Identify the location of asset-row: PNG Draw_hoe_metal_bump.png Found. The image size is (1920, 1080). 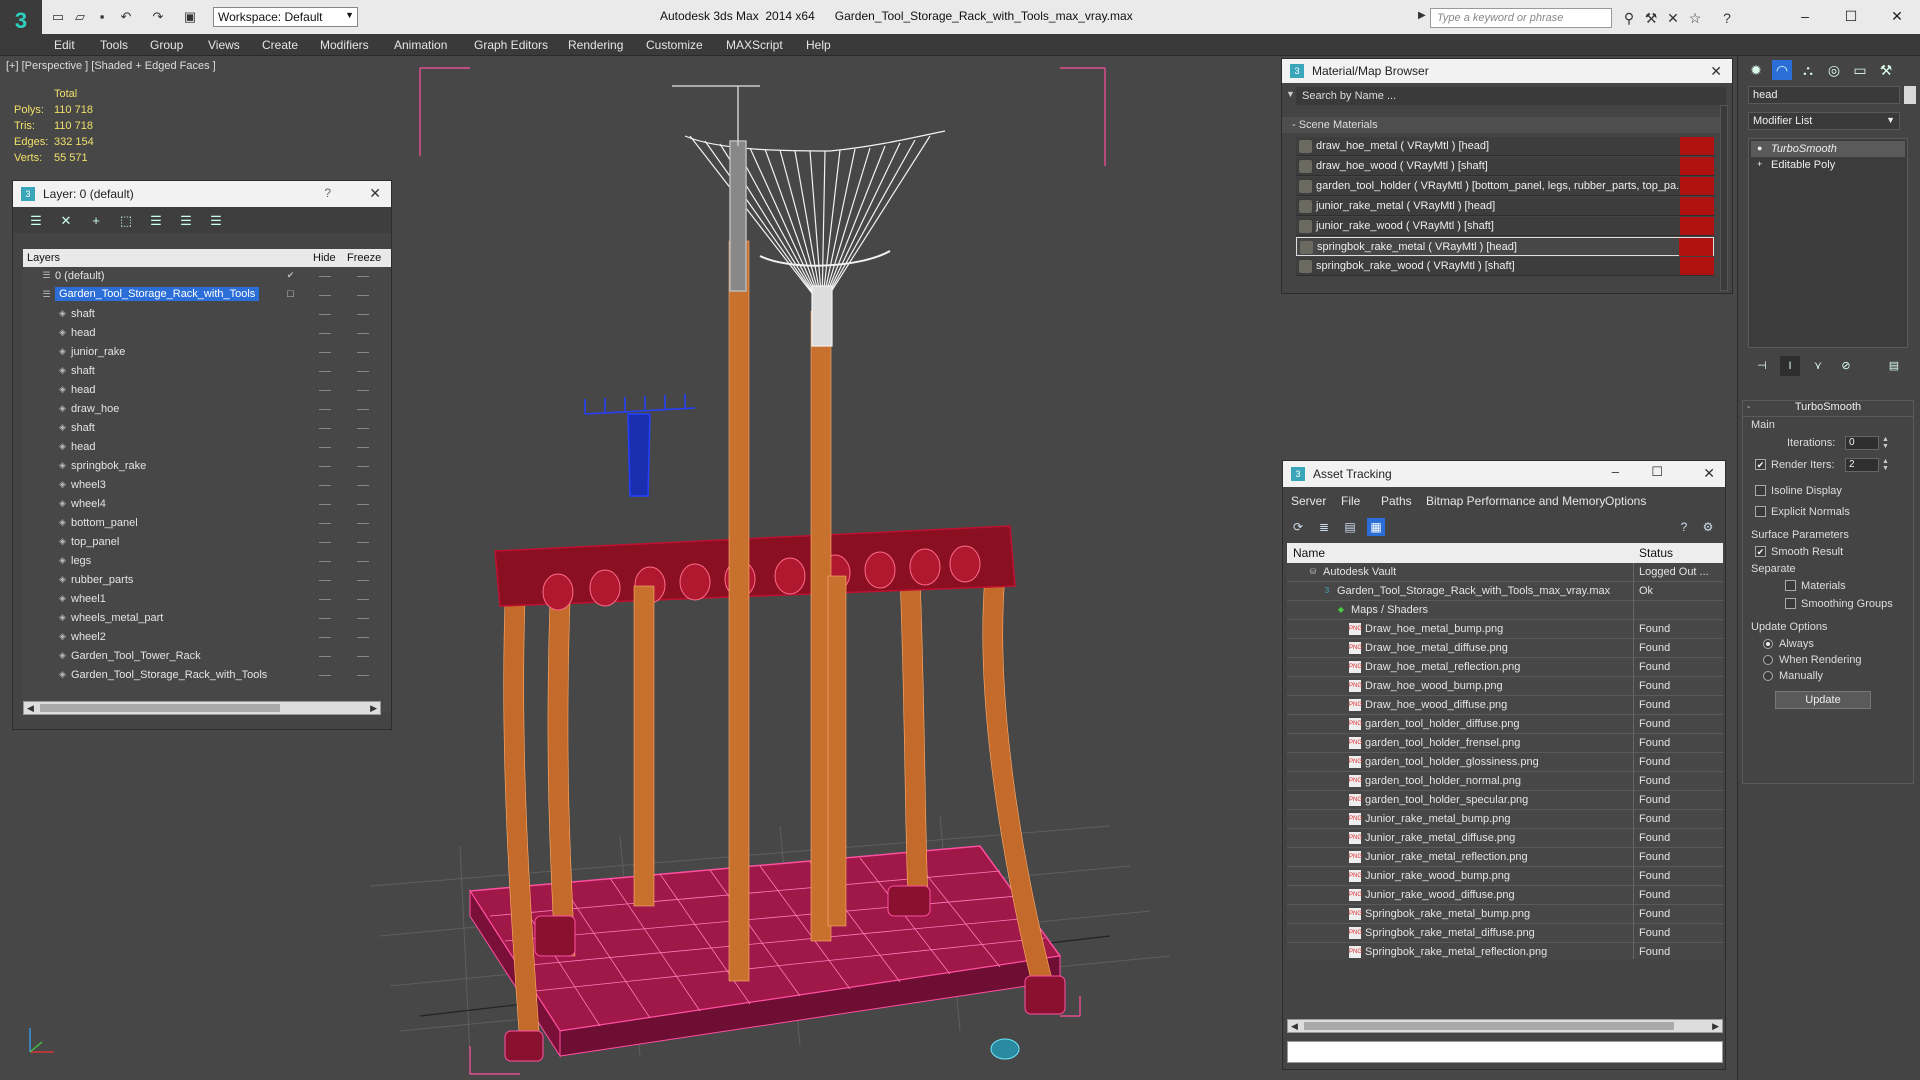
(1505, 629).